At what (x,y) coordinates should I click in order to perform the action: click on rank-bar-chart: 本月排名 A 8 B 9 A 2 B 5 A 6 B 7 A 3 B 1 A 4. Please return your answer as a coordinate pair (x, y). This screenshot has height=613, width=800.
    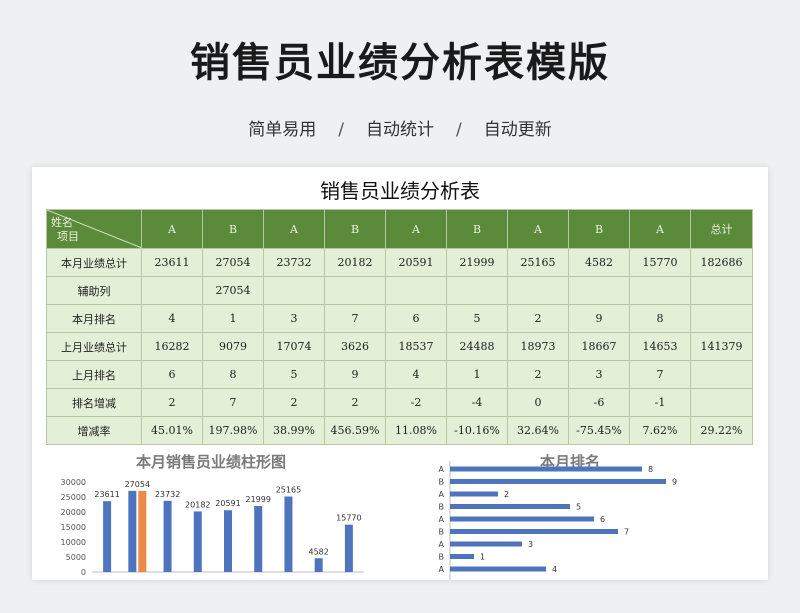
    Looking at the image, I should click on (536, 512).